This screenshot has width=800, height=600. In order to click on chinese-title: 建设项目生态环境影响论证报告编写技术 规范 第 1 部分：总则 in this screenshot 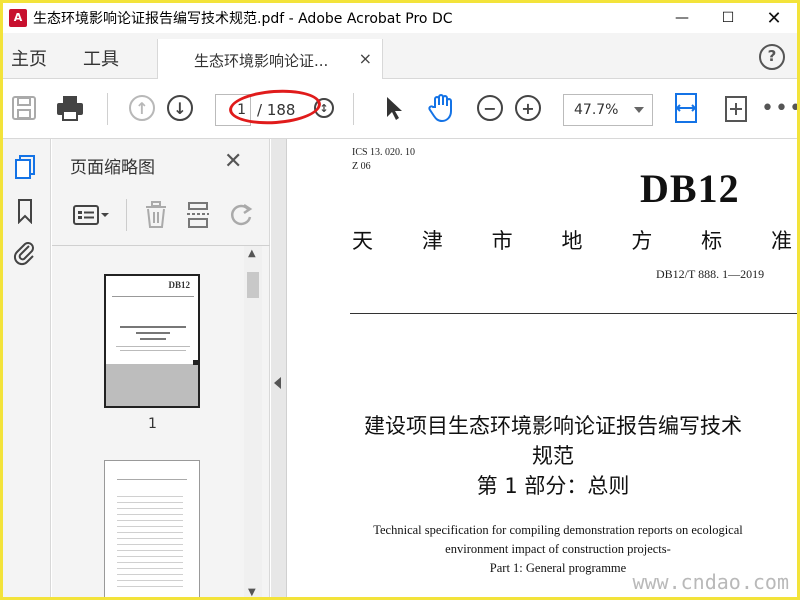, I will do `click(553, 456)`.